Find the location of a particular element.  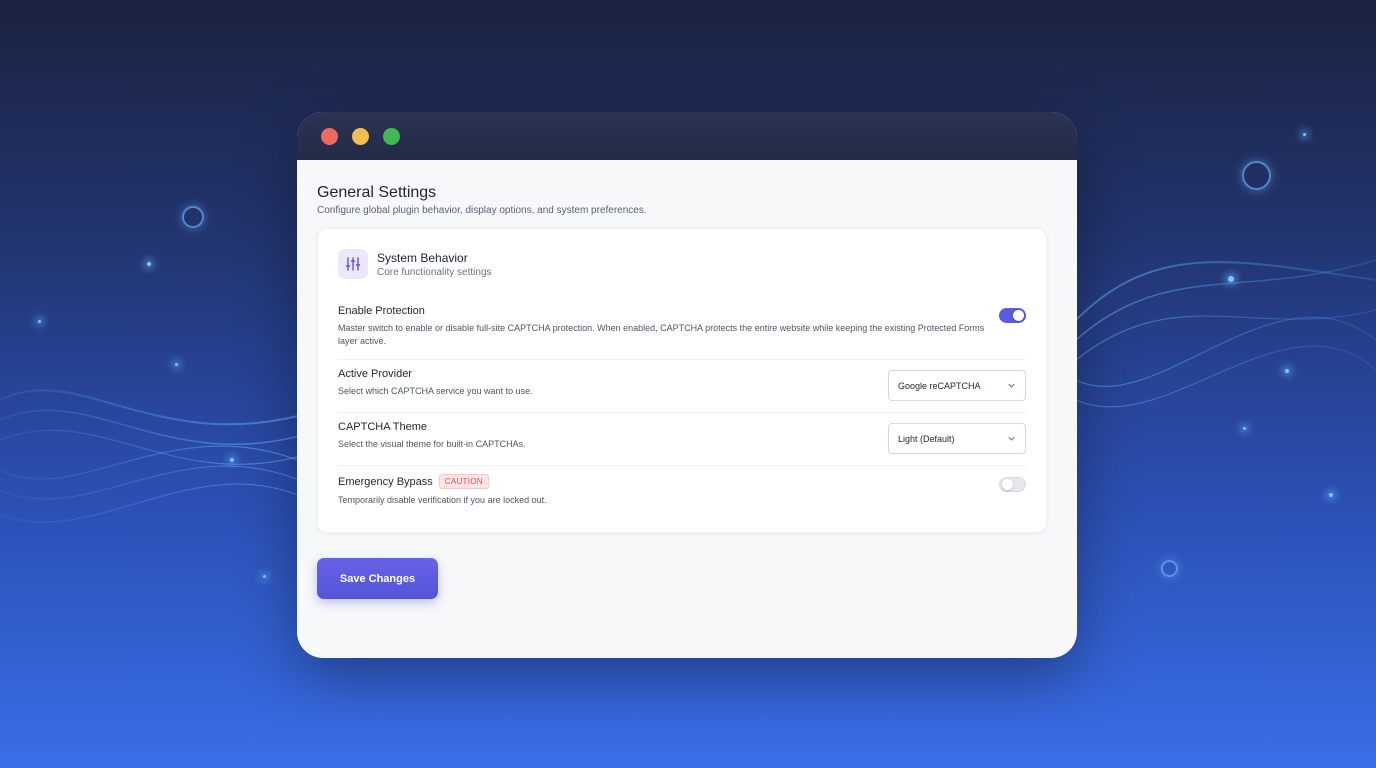

setting-label: Active Provider is located at coordinates (375, 374).